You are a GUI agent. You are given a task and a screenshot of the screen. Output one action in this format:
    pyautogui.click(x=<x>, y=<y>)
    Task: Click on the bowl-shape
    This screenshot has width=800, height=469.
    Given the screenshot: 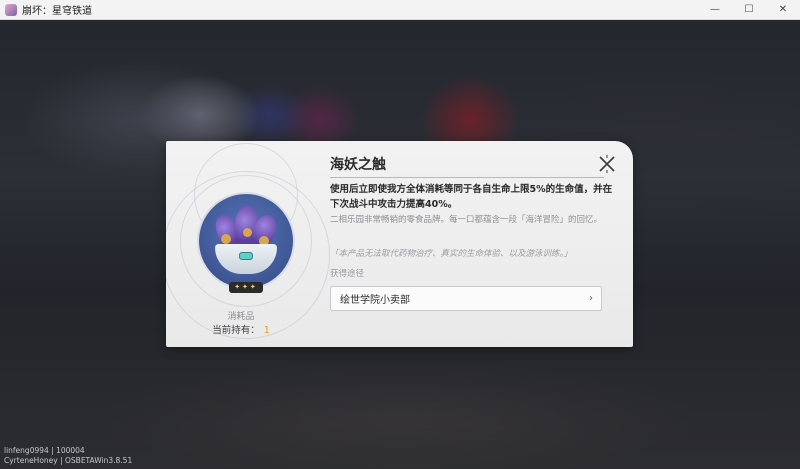 What is the action you would take?
    pyautogui.click(x=246, y=259)
    